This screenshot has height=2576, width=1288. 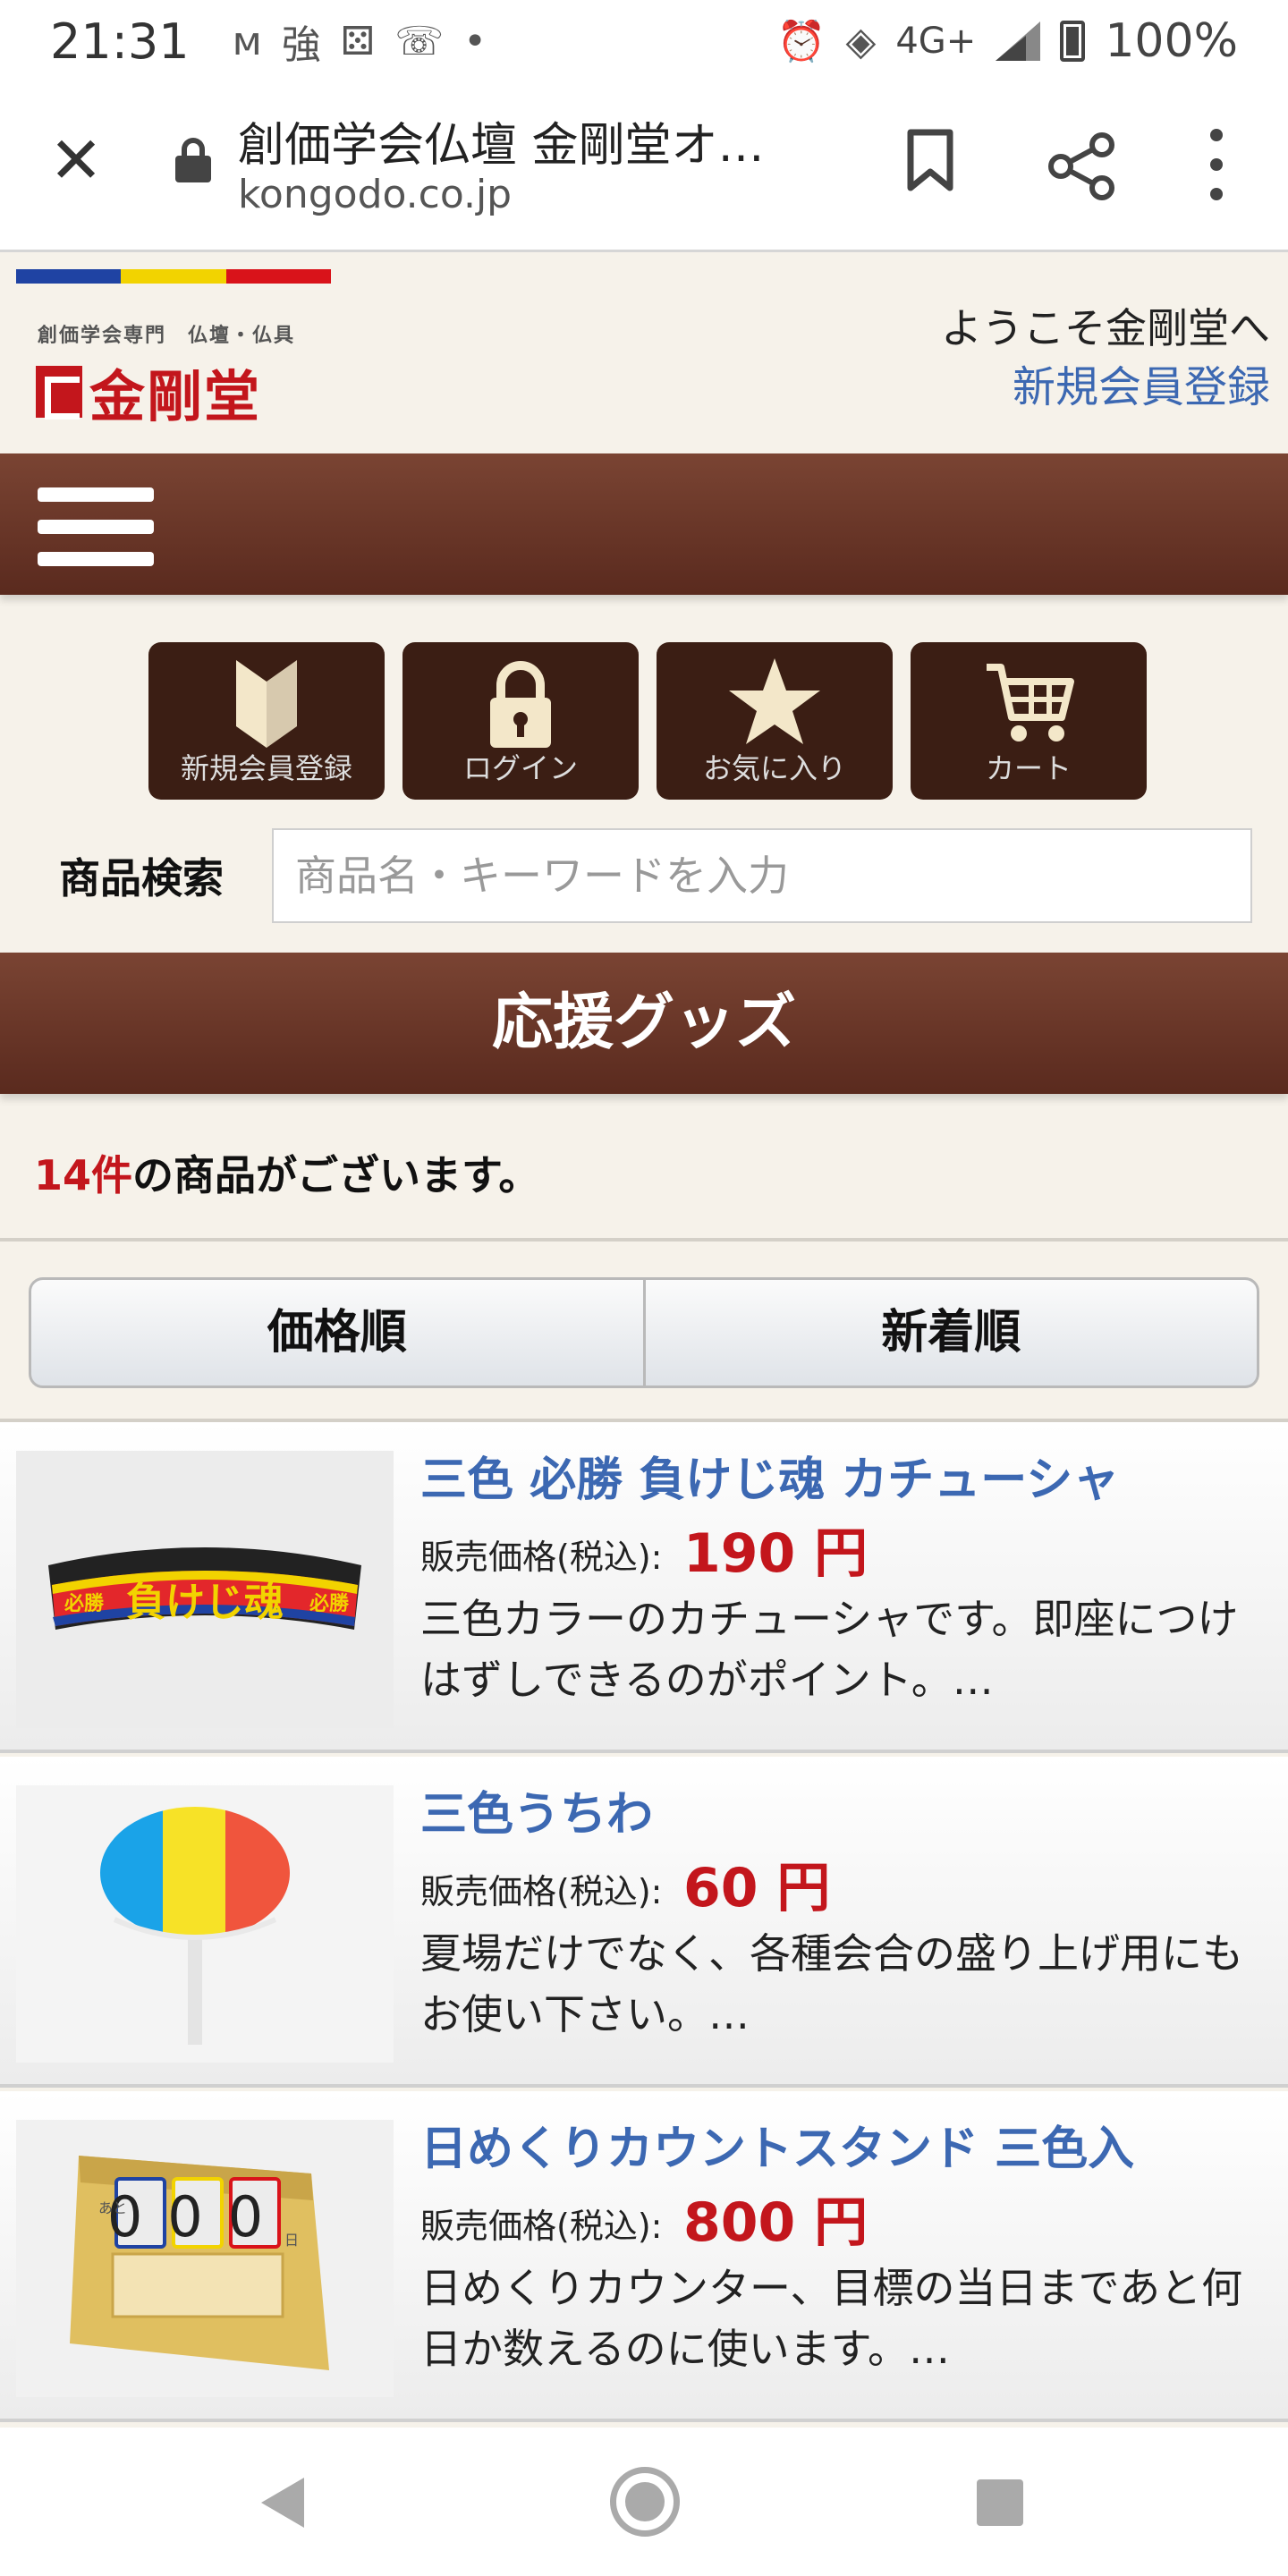 I want to click on quick-buttons: 新規会員登録 ログイン お気に入り カート, so click(x=647, y=721).